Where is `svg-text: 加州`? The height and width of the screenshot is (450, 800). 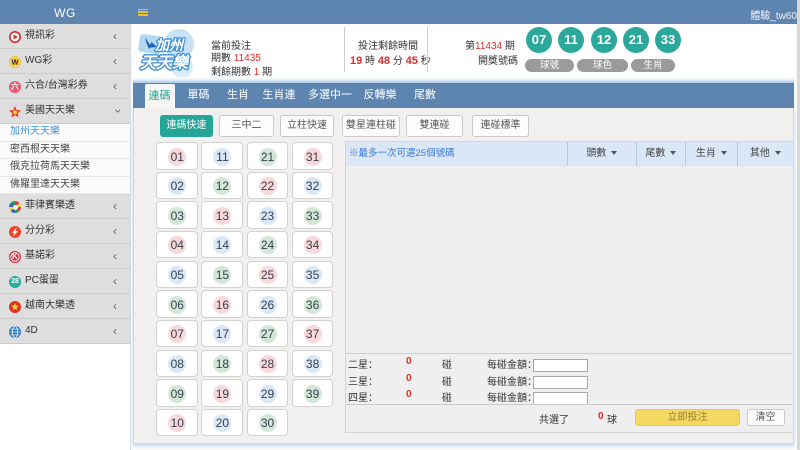 svg-text: 加州 is located at coordinates (169, 45).